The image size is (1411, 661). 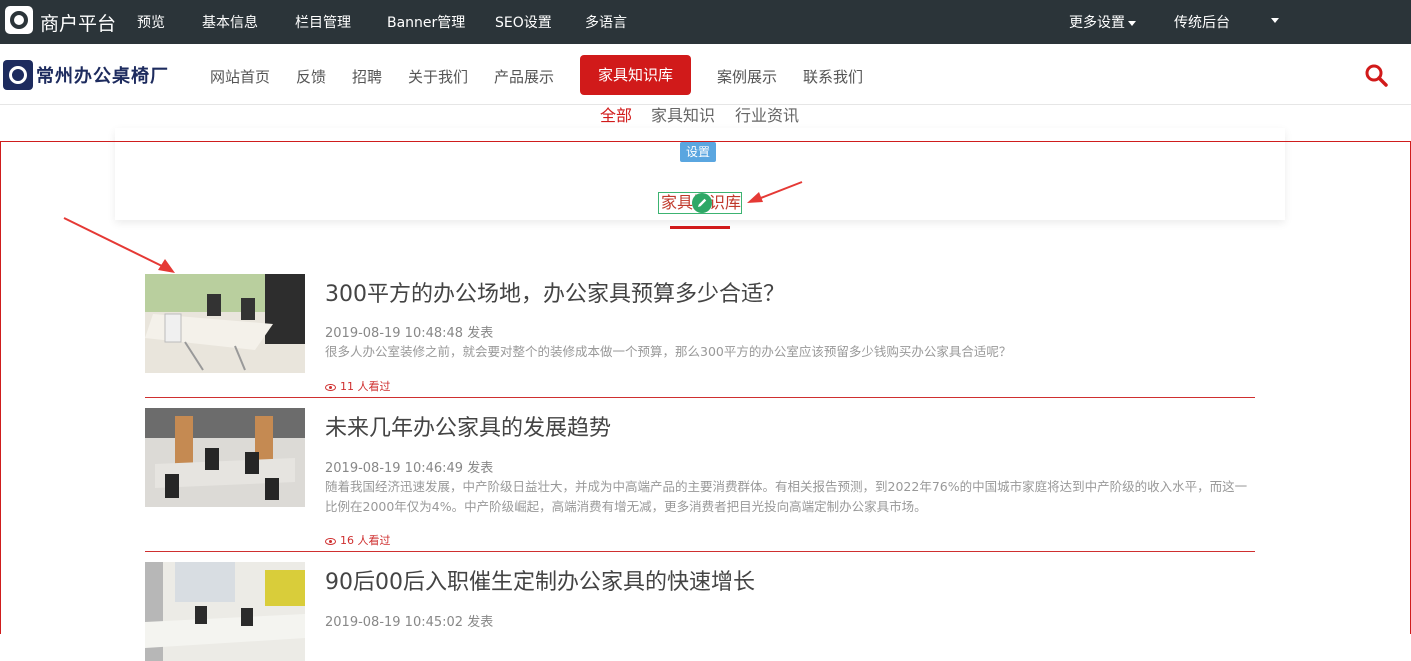 I want to click on subtab-industry-news: 行业资讯, so click(x=767, y=114).